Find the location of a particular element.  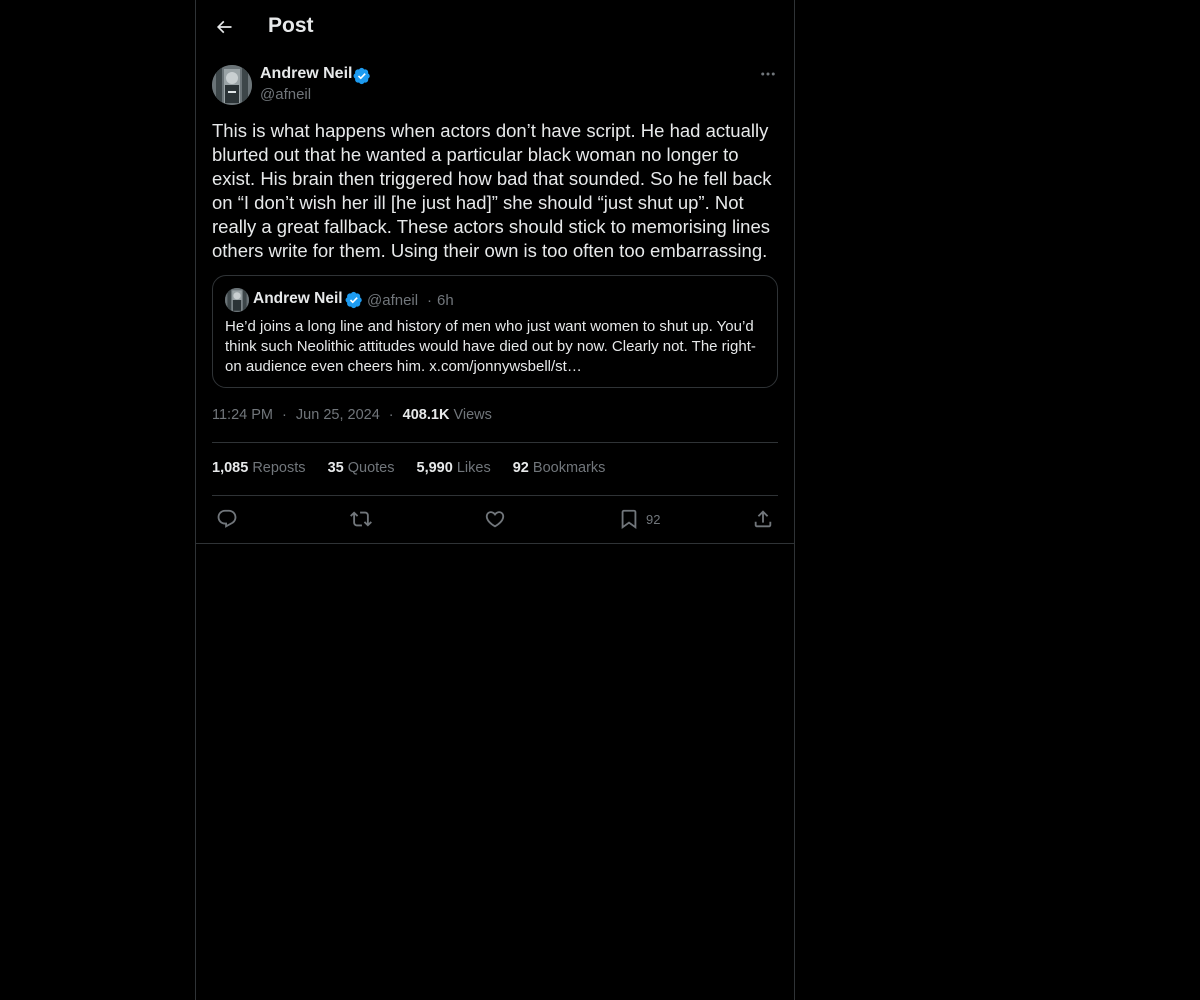

quotes-label: Quotes is located at coordinates (371, 468).